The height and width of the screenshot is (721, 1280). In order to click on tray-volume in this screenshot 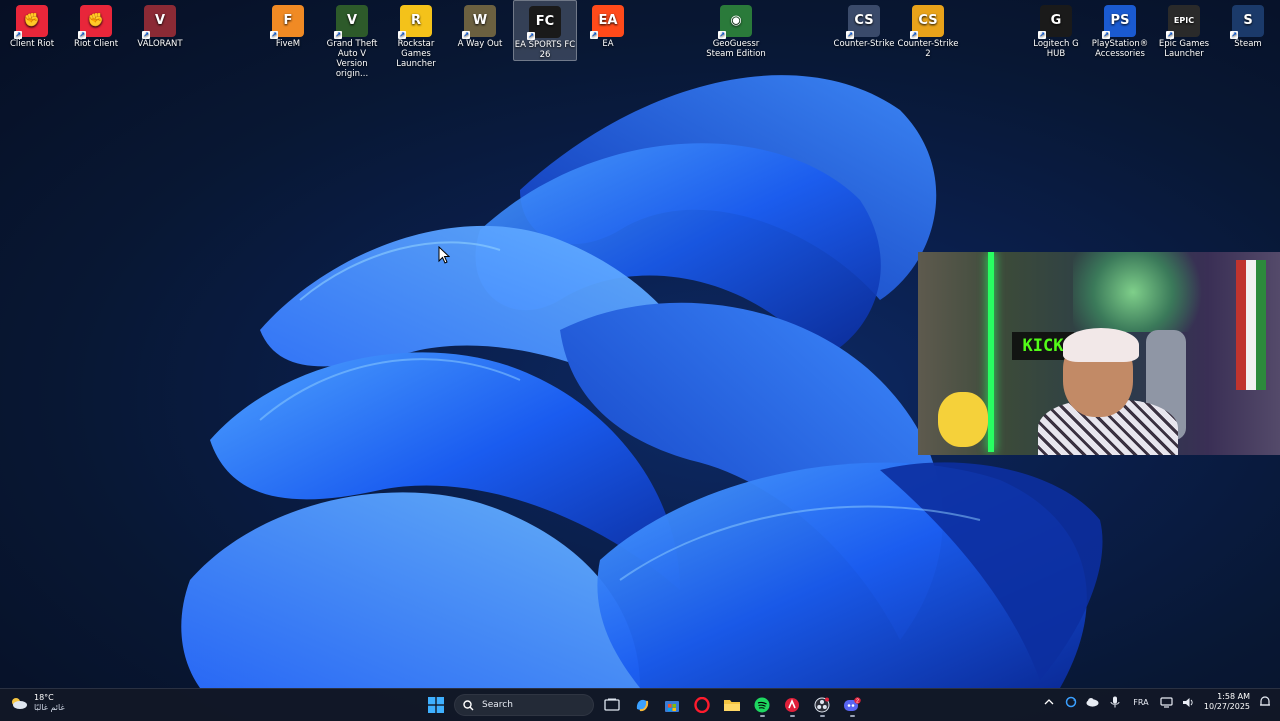, I will do `click(1189, 702)`.